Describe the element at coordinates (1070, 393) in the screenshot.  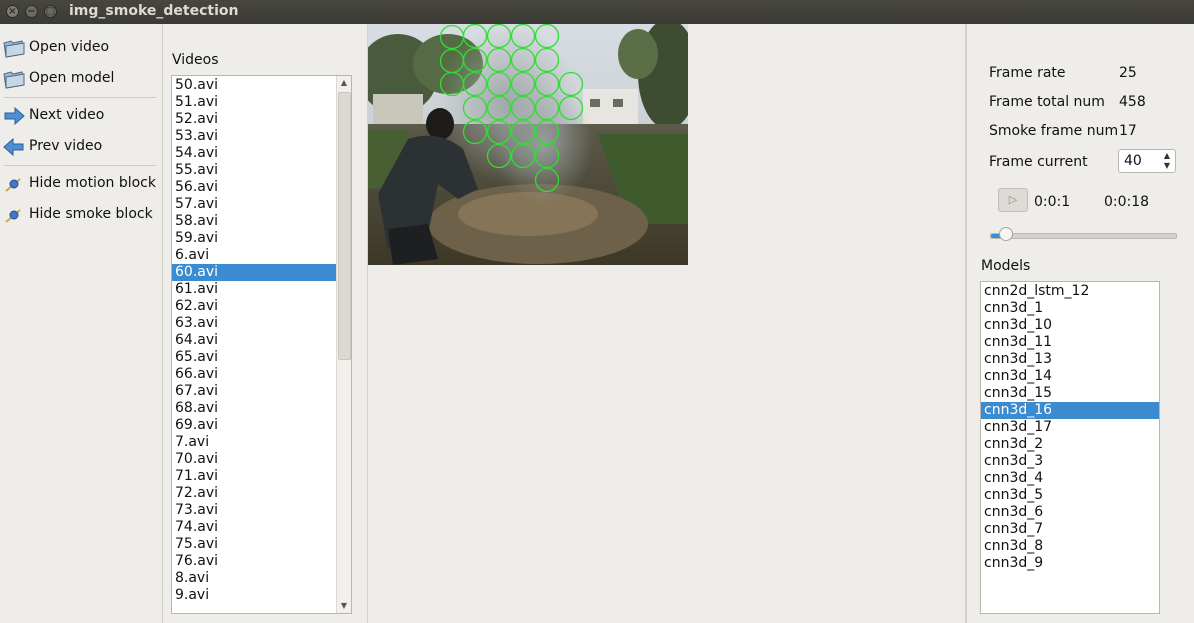
I see `model-list-item: cnn3d_15` at that location.